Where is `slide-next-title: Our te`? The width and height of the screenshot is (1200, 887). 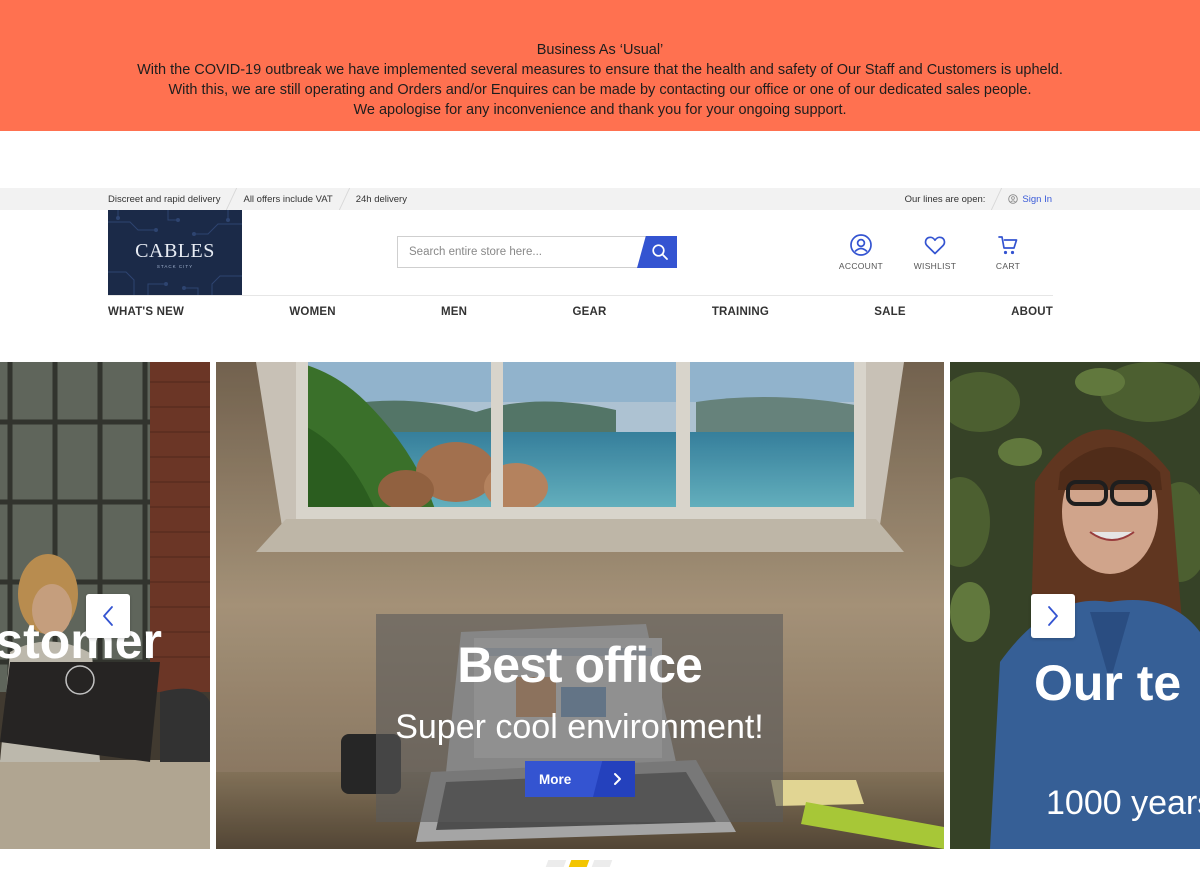
slide-next-title: Our te is located at coordinates (1108, 683).